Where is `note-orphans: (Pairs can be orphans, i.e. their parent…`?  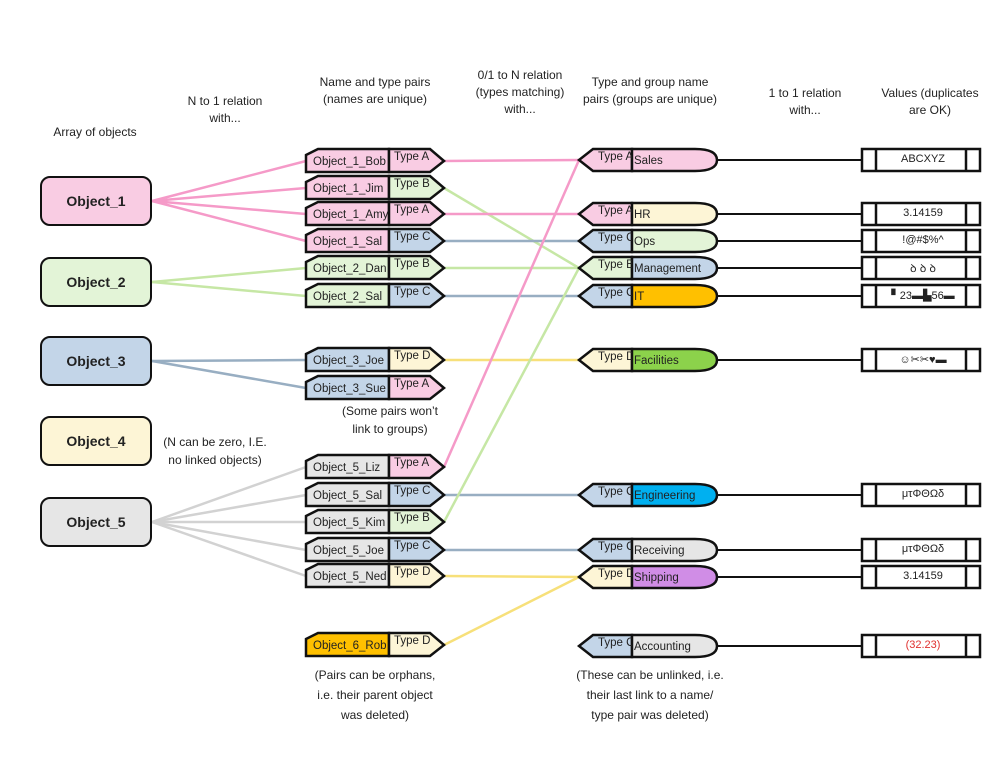 note-orphans: (Pairs can be orphans, i.e. their parent… is located at coordinates (375, 695).